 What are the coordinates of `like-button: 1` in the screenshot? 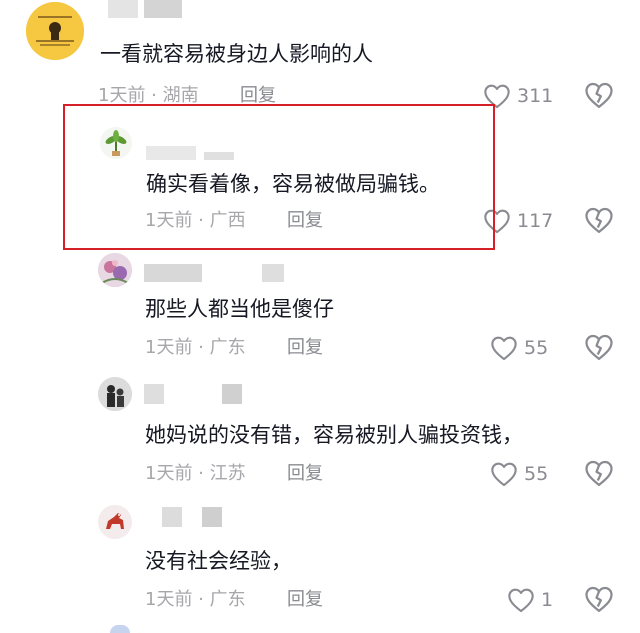 It's located at (530, 600).